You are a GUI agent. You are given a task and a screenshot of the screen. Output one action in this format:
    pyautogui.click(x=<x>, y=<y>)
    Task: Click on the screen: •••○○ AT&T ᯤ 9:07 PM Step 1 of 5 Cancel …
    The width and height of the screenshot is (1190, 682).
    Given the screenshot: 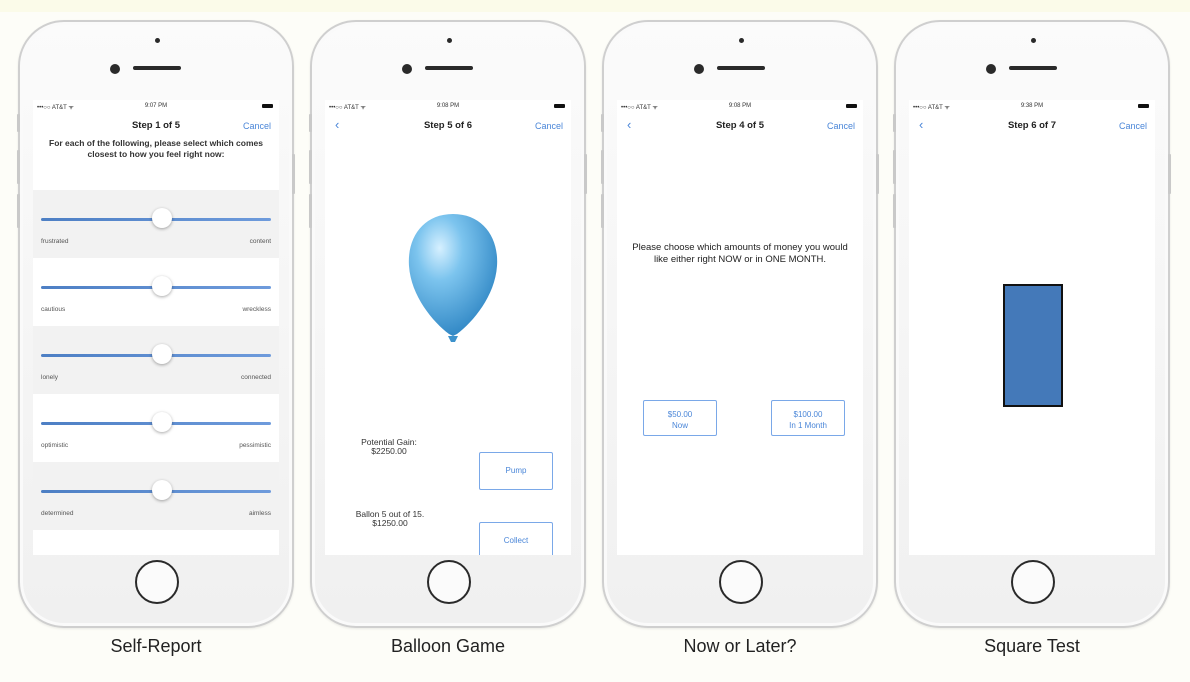 What is the action you would take?
    pyautogui.click(x=156, y=327)
    